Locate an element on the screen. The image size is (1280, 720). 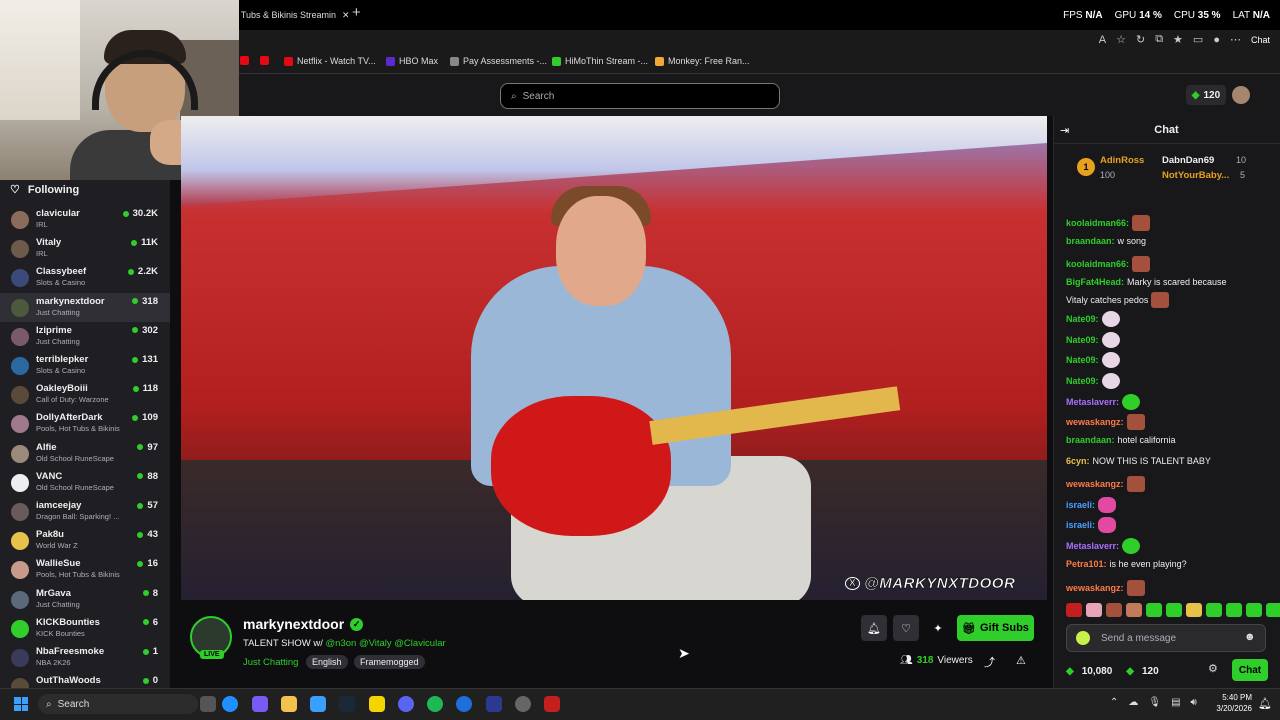
leaderboard-first-name: AdinRoss is located at coordinates (1122, 160).